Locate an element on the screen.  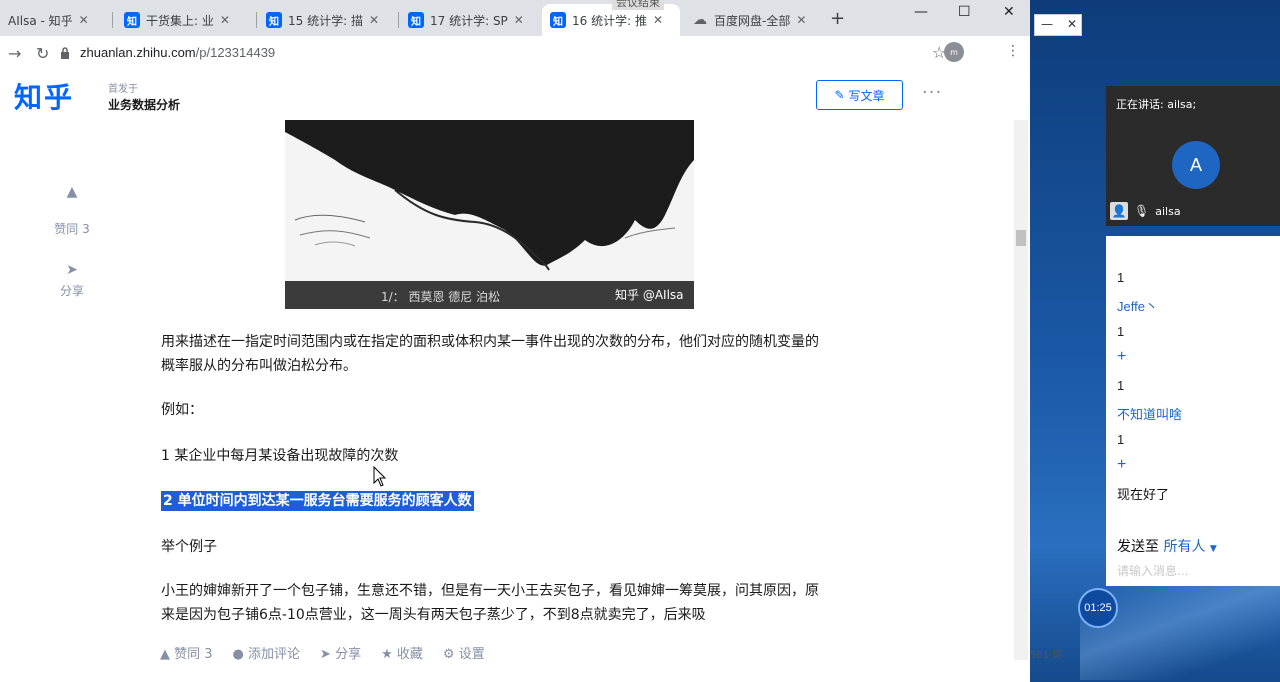
poisson-portrait-image is located at coordinates (489, 200).